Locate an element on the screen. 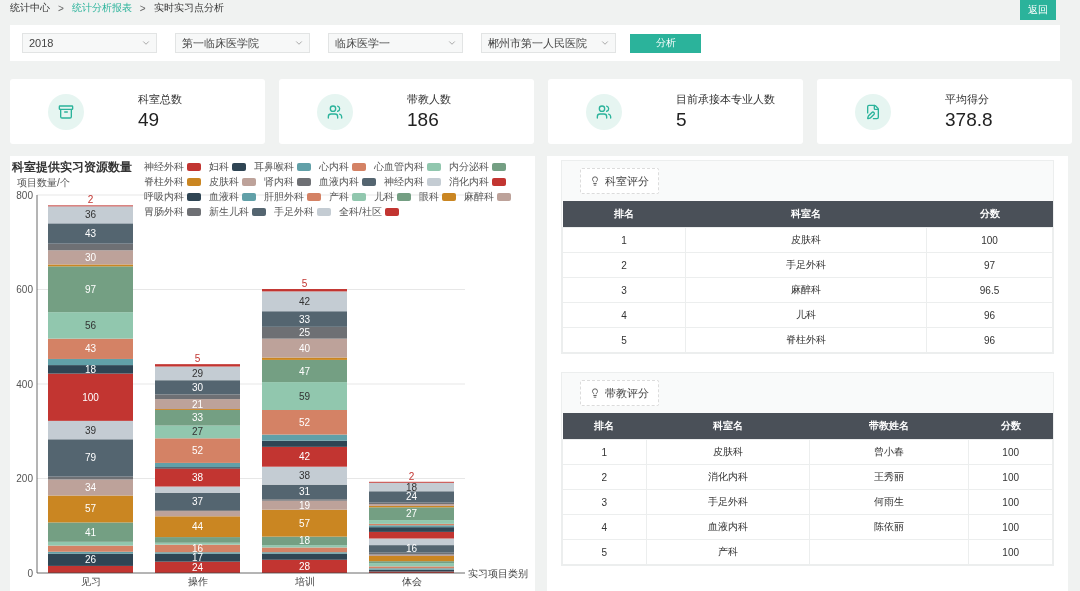 This screenshot has height=591, width=1080. x-tick-label: 体会 is located at coordinates (411, 581).